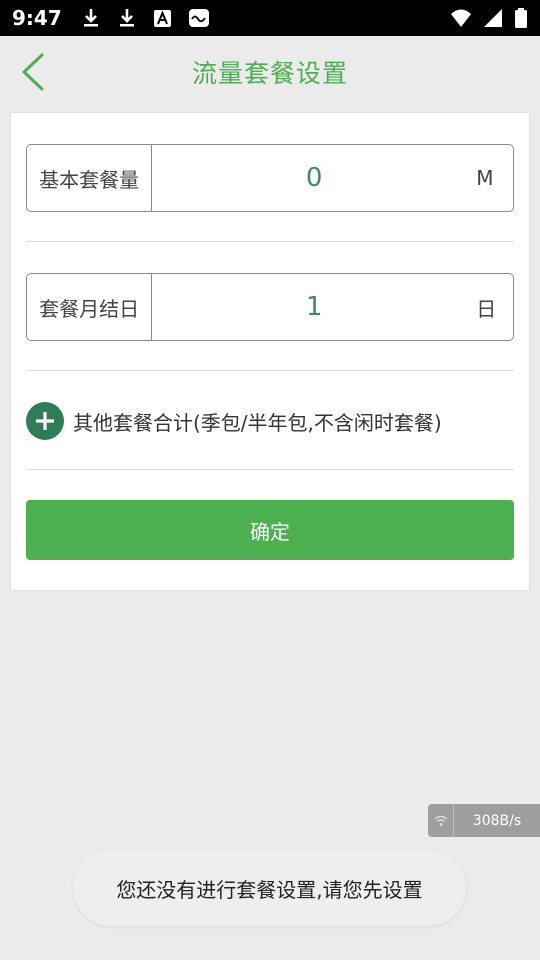 This screenshot has width=540, height=960. I want to click on confirm-button: 确定, so click(270, 530).